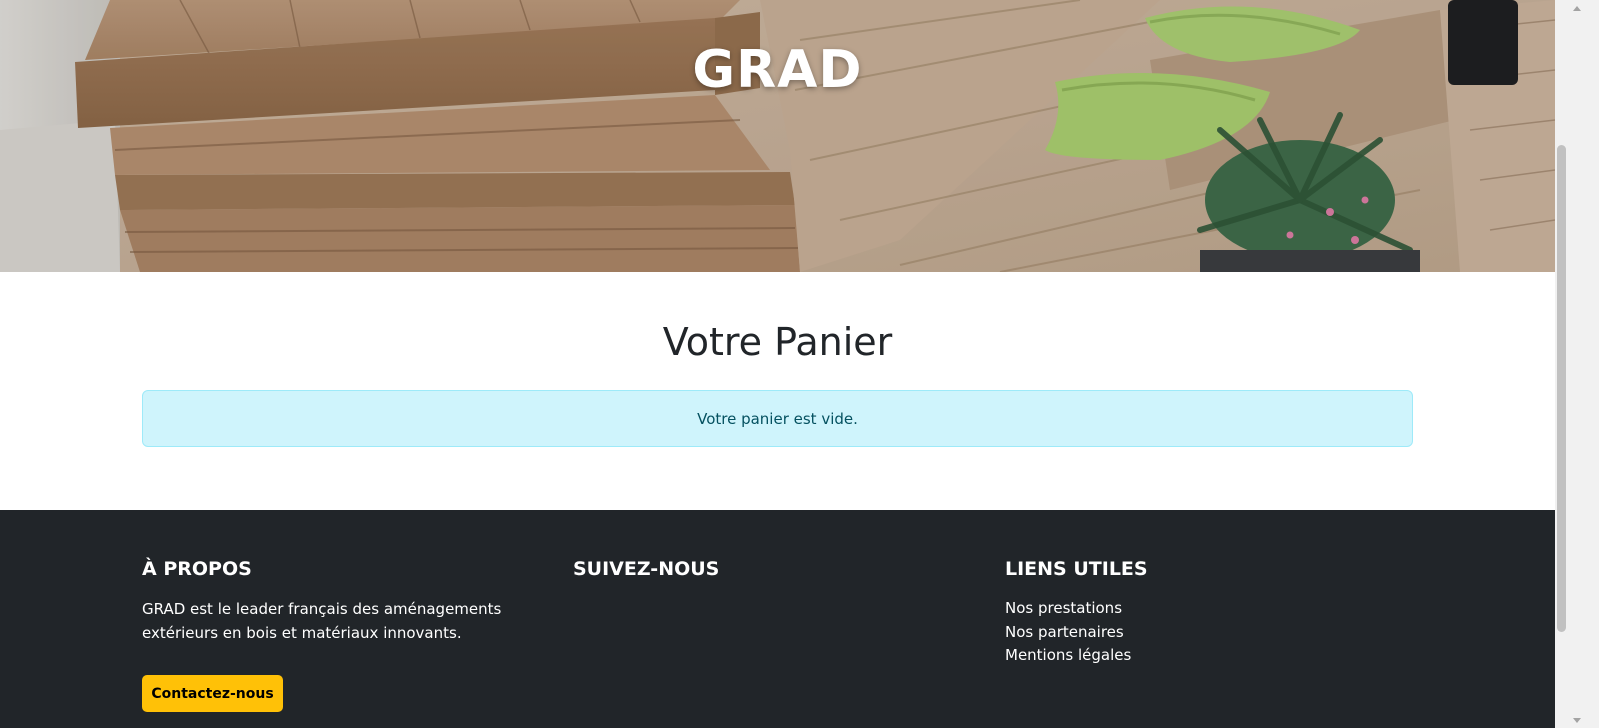 This screenshot has height=728, width=1599. I want to click on links-heading: LIENS UTILES, so click(1076, 569).